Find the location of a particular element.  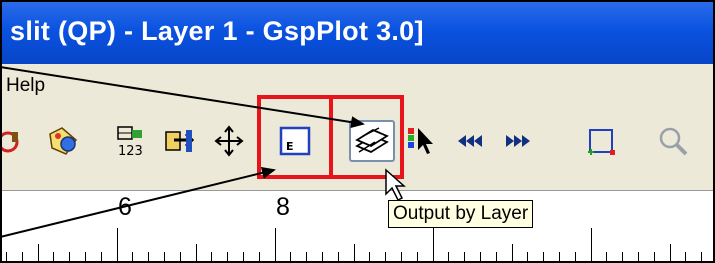

move-button is located at coordinates (229, 141).